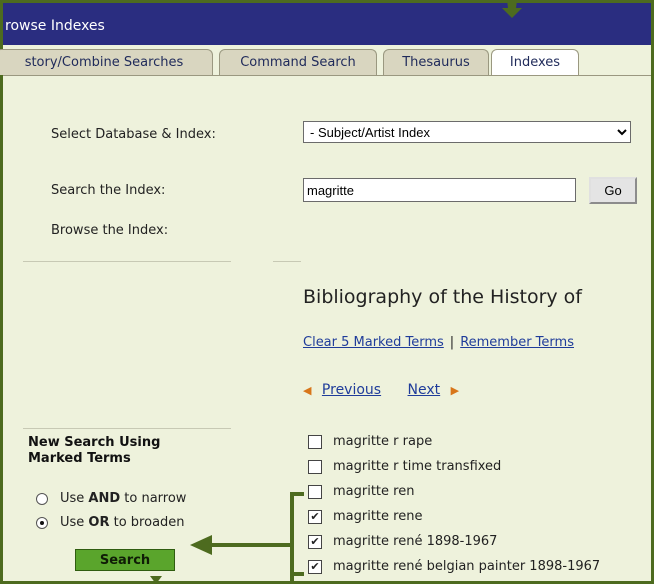  I want to click on list-item: ✔ magritte rené belgian painter 1898-1967, so click(454, 566).